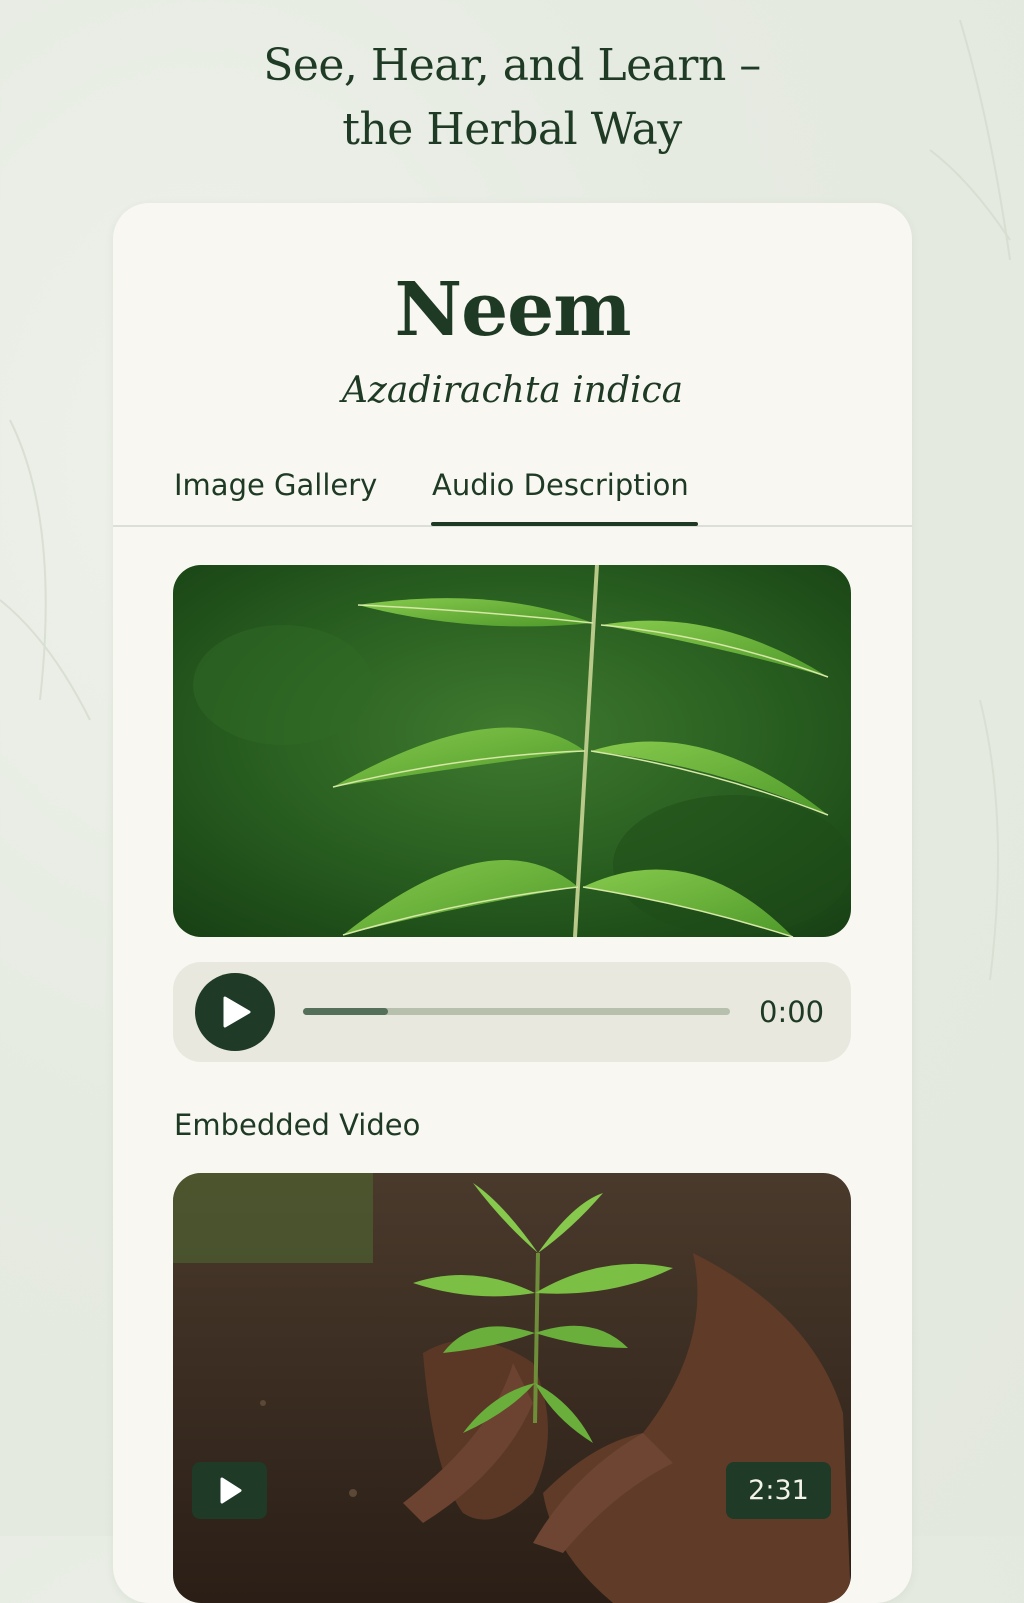 The height and width of the screenshot is (1603, 1024). I want to click on tab-audio-description: Audio Description, so click(560, 485).